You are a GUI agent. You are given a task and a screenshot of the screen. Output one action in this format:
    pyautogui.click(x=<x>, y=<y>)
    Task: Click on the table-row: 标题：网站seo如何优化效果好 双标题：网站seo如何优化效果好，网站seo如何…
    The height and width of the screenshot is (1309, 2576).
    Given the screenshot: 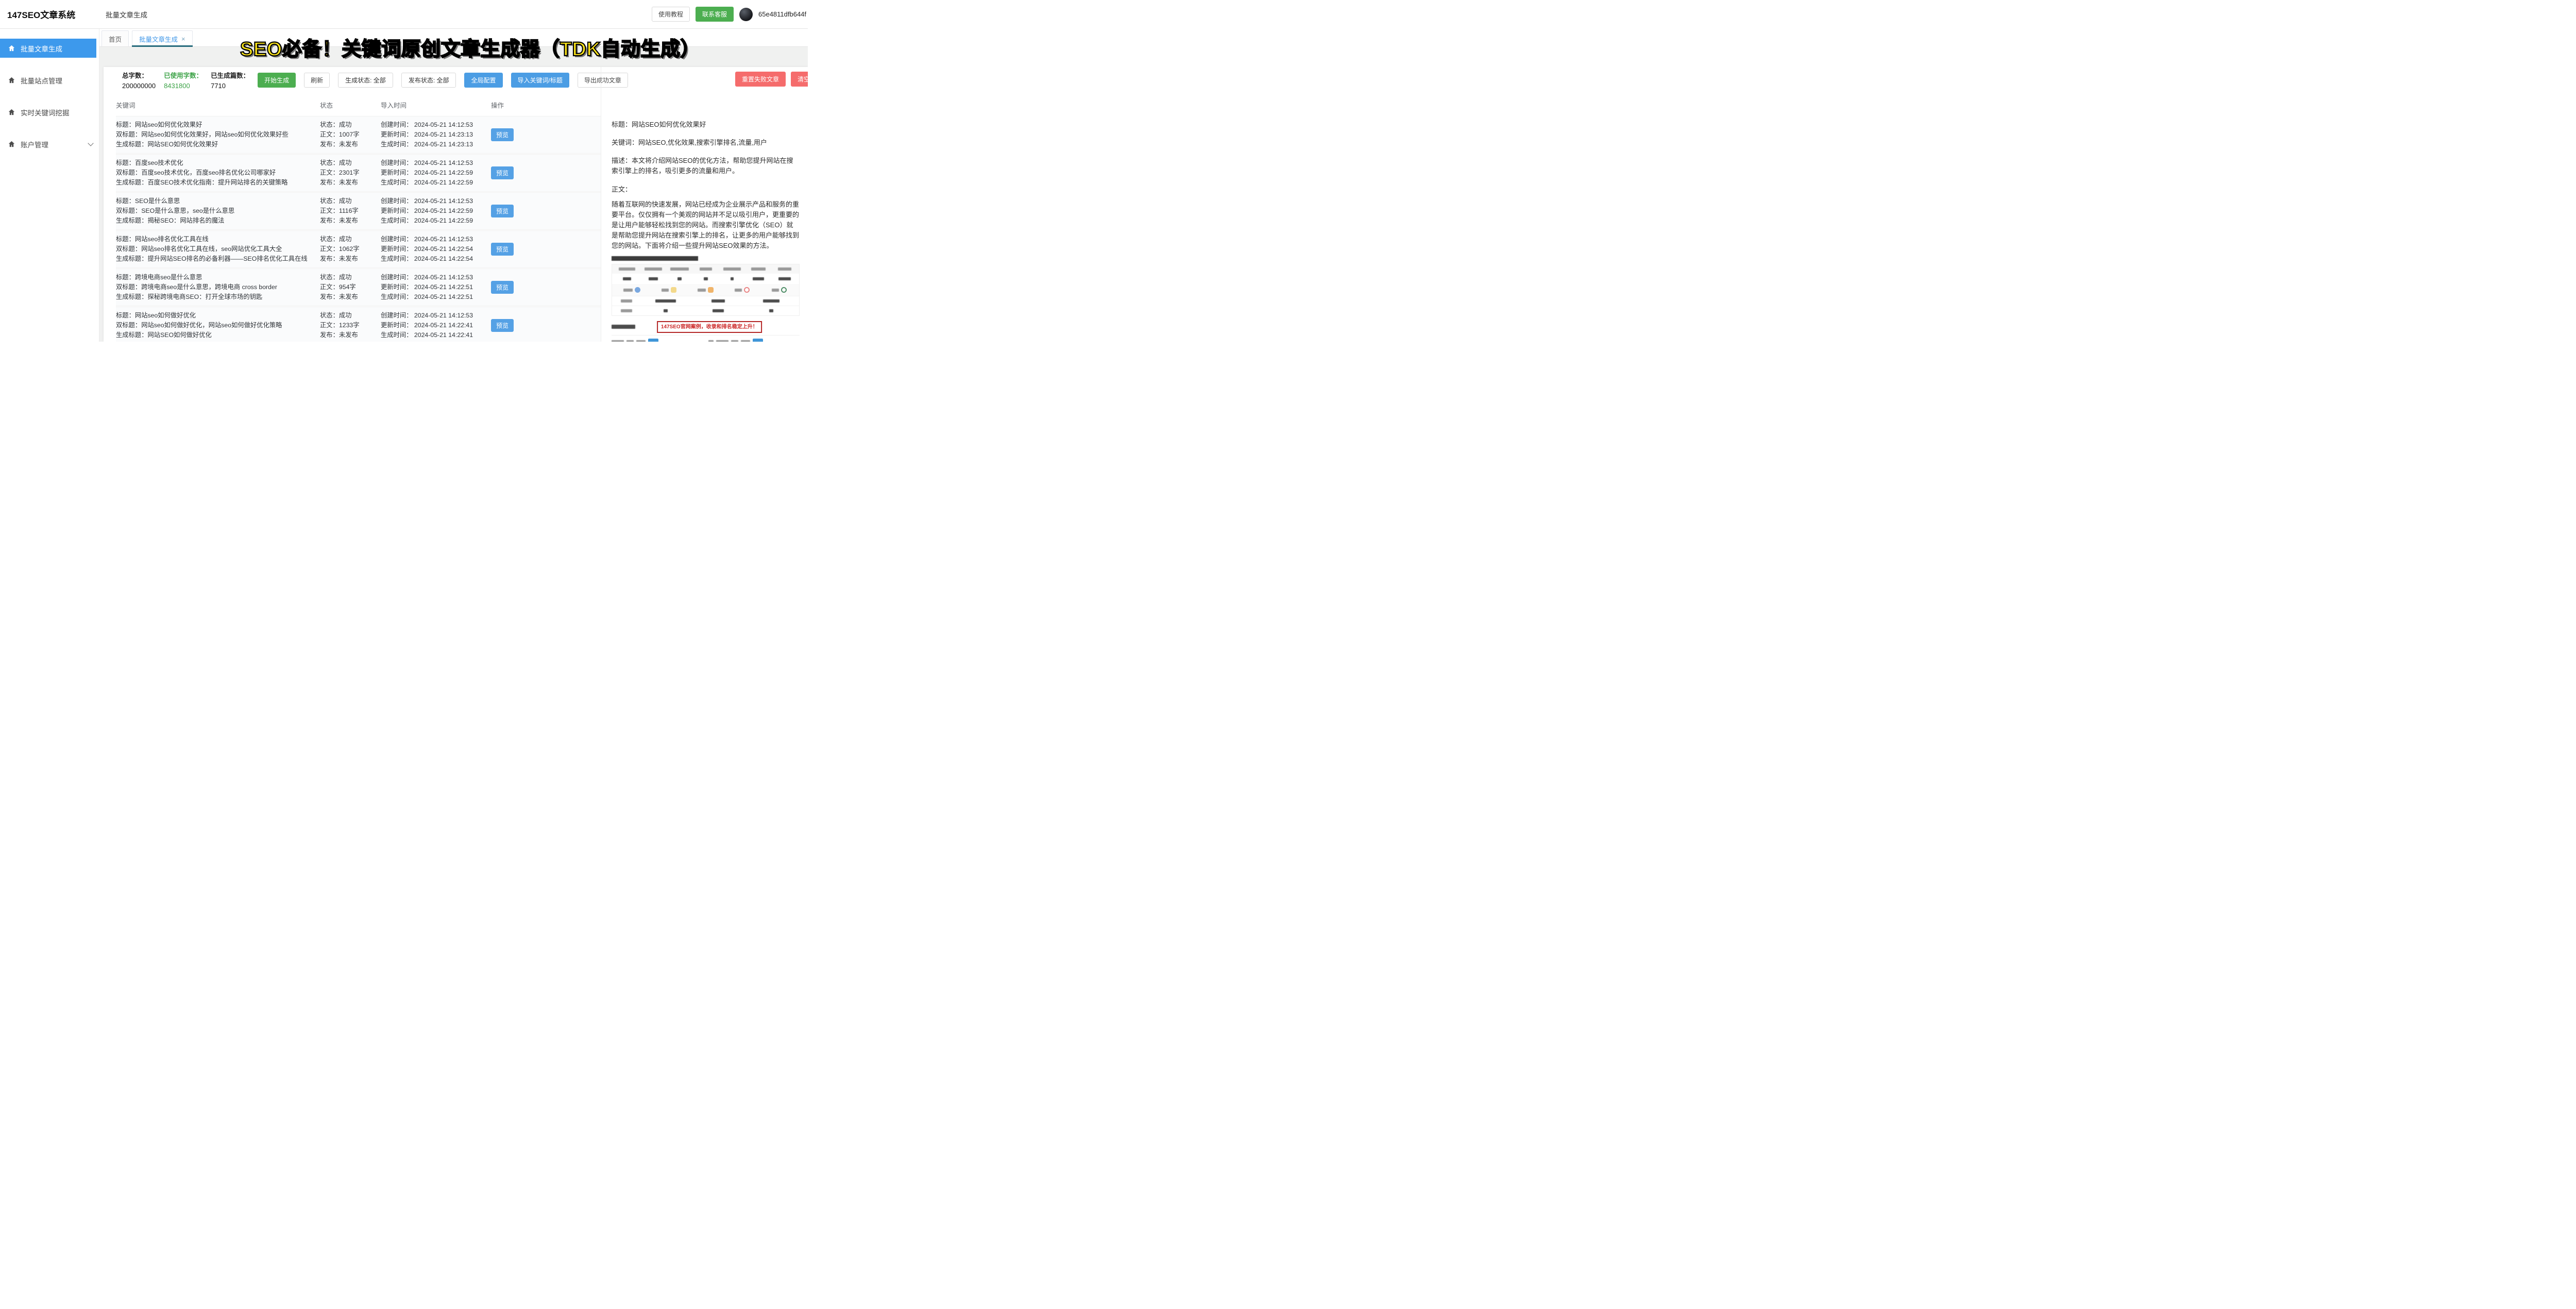 What is the action you would take?
    pyautogui.click(x=358, y=135)
    